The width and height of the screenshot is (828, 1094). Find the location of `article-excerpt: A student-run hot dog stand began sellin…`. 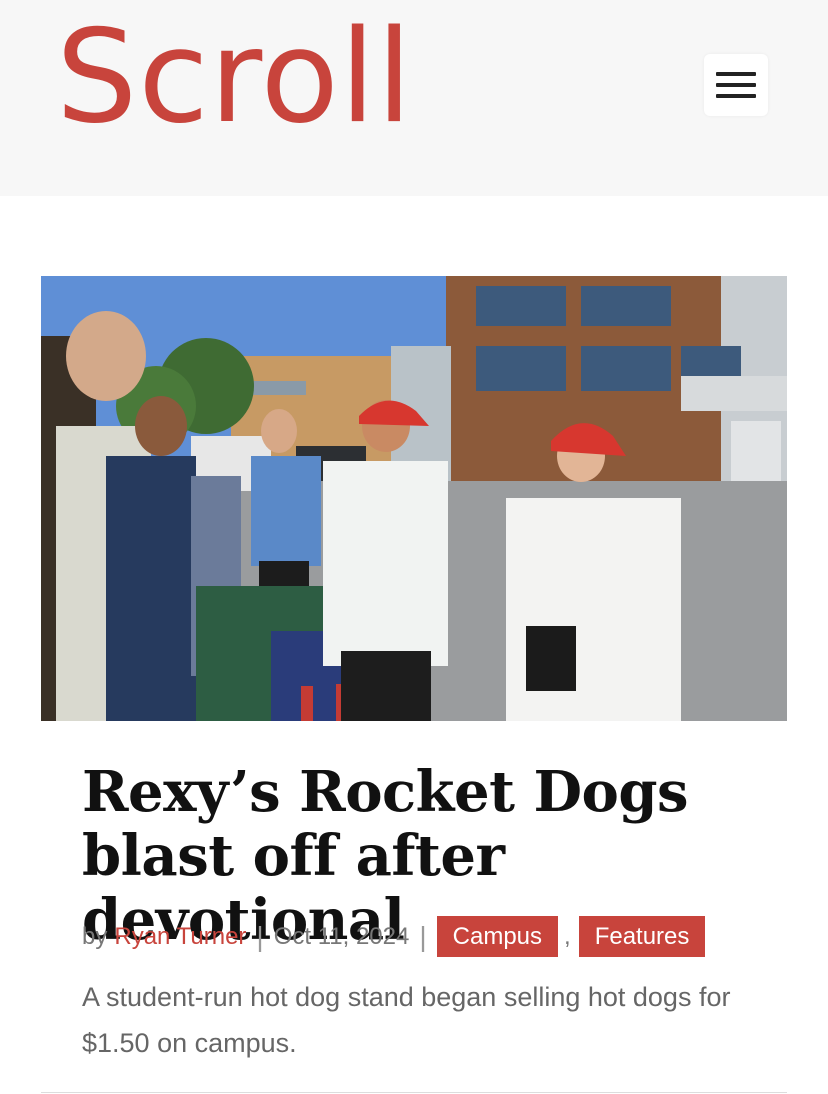

article-excerpt: A student-run hot dog stand began sellin… is located at coordinates (406, 1020).